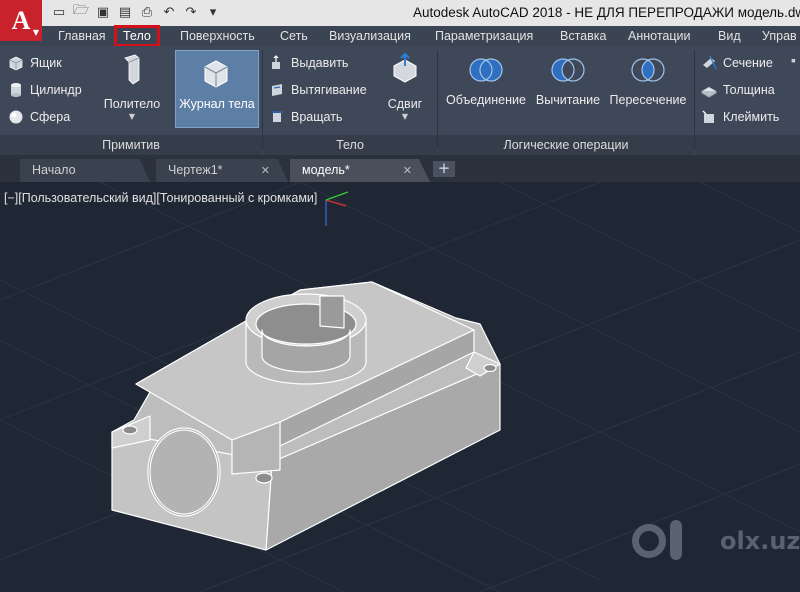 The height and width of the screenshot is (592, 800). I want to click on new-tab-plus-icon: +, so click(444, 169).